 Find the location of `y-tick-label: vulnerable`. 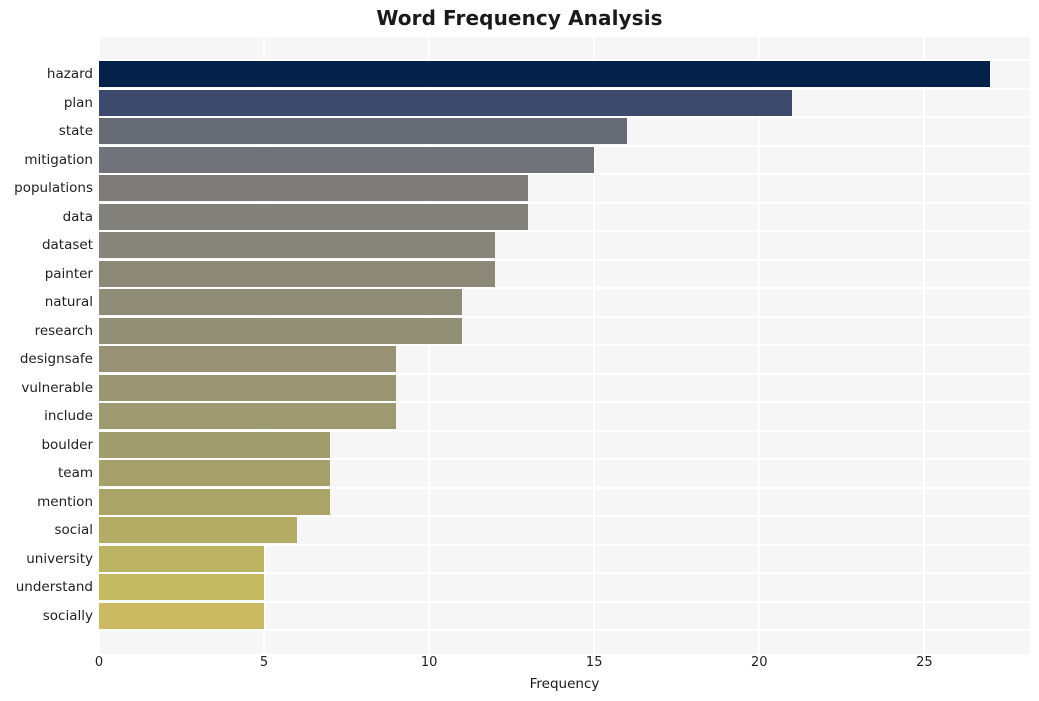

y-tick-label: vulnerable is located at coordinates (57, 388).